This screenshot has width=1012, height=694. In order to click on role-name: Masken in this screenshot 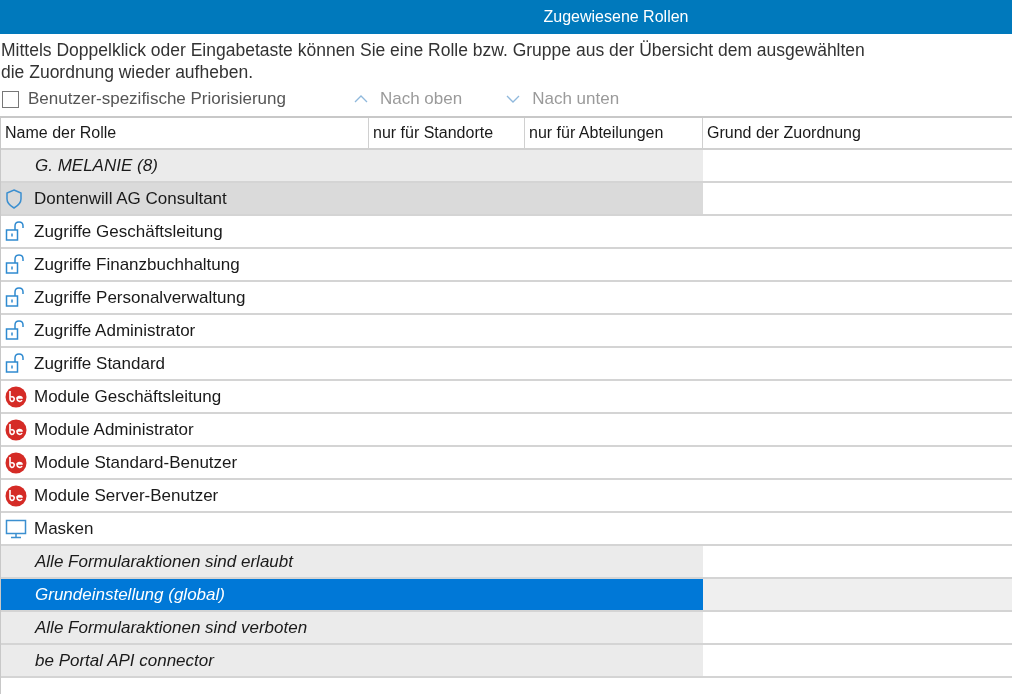, I will do `click(64, 528)`.